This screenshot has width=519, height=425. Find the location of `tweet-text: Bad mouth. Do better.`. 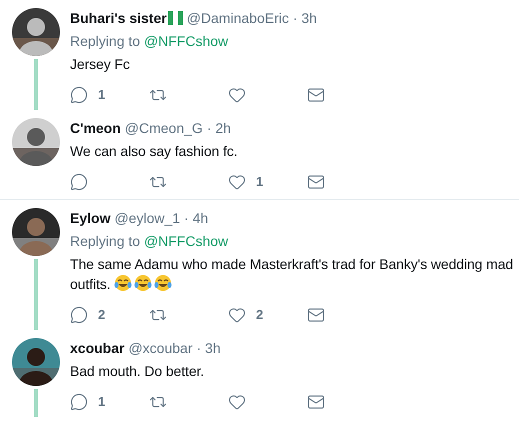

tweet-text: Bad mouth. Do better. is located at coordinates (137, 371).